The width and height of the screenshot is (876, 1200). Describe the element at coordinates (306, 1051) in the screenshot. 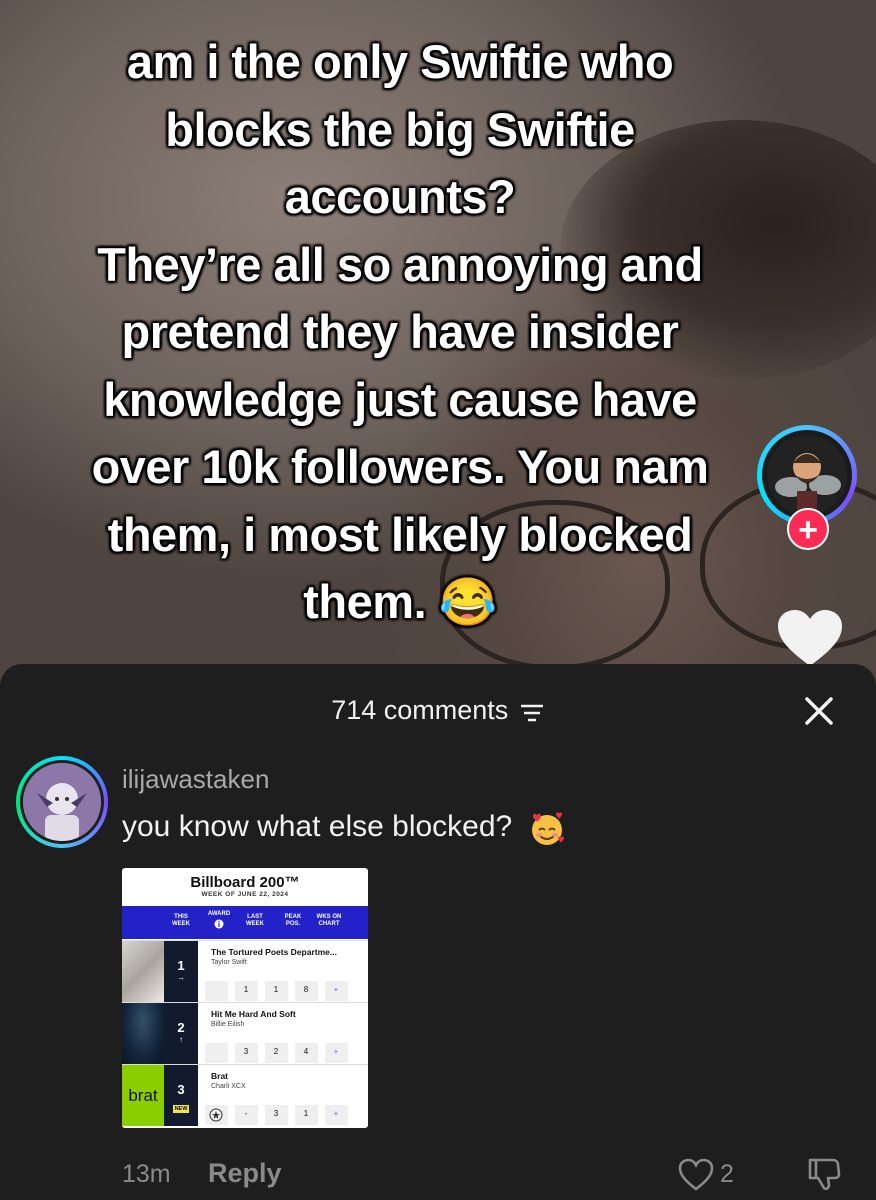

I see `weeks-value: 4` at that location.